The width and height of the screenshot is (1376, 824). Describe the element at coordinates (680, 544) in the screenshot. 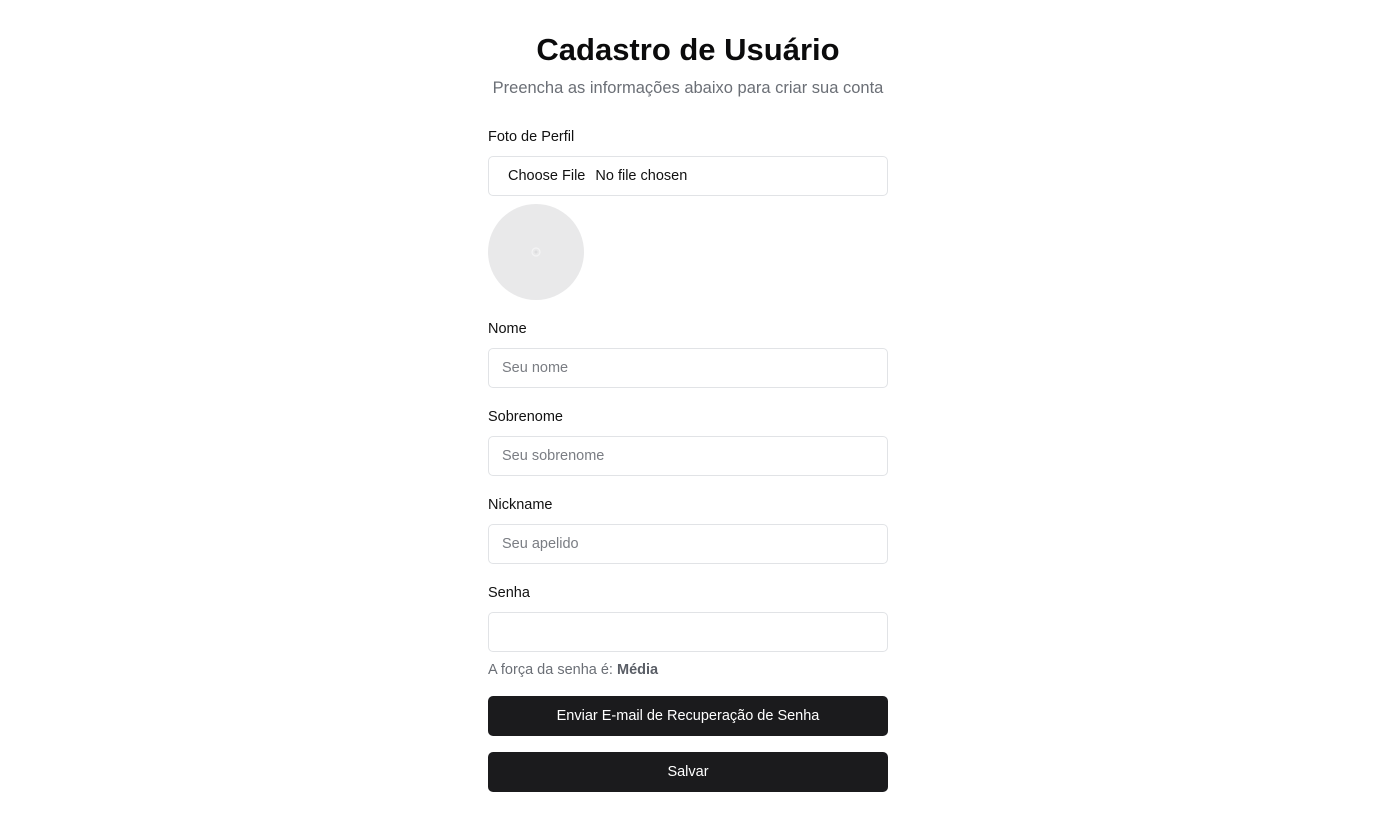

I see `nickname-input` at that location.